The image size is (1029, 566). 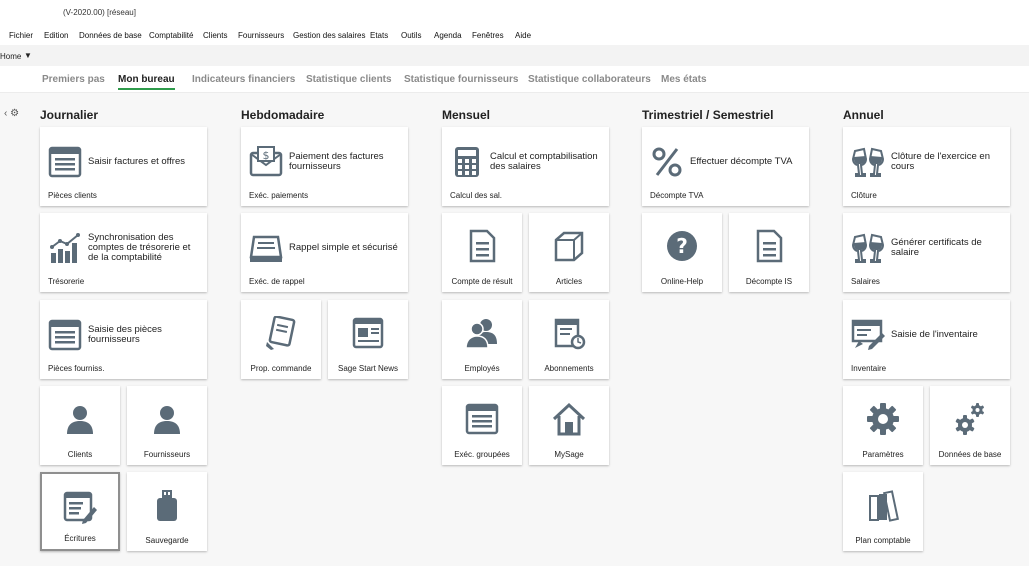 I want to click on tile-text: Saisie des pièces fournisseurs, so click(x=125, y=334).